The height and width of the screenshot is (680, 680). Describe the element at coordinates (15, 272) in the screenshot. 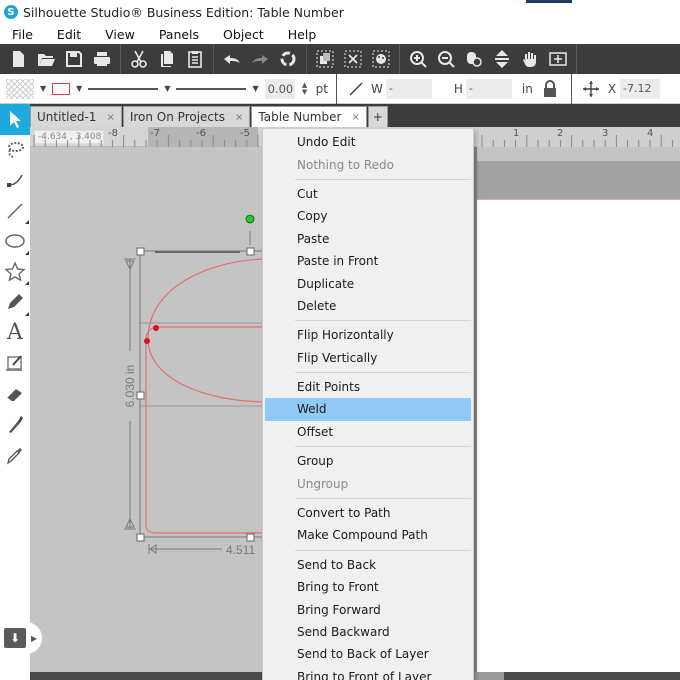

I see `polygon-tool` at that location.